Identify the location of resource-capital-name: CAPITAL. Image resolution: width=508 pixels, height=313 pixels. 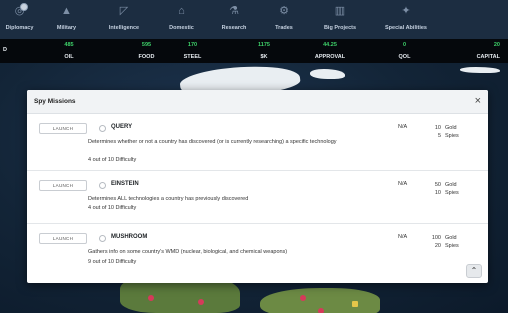
(488, 57).